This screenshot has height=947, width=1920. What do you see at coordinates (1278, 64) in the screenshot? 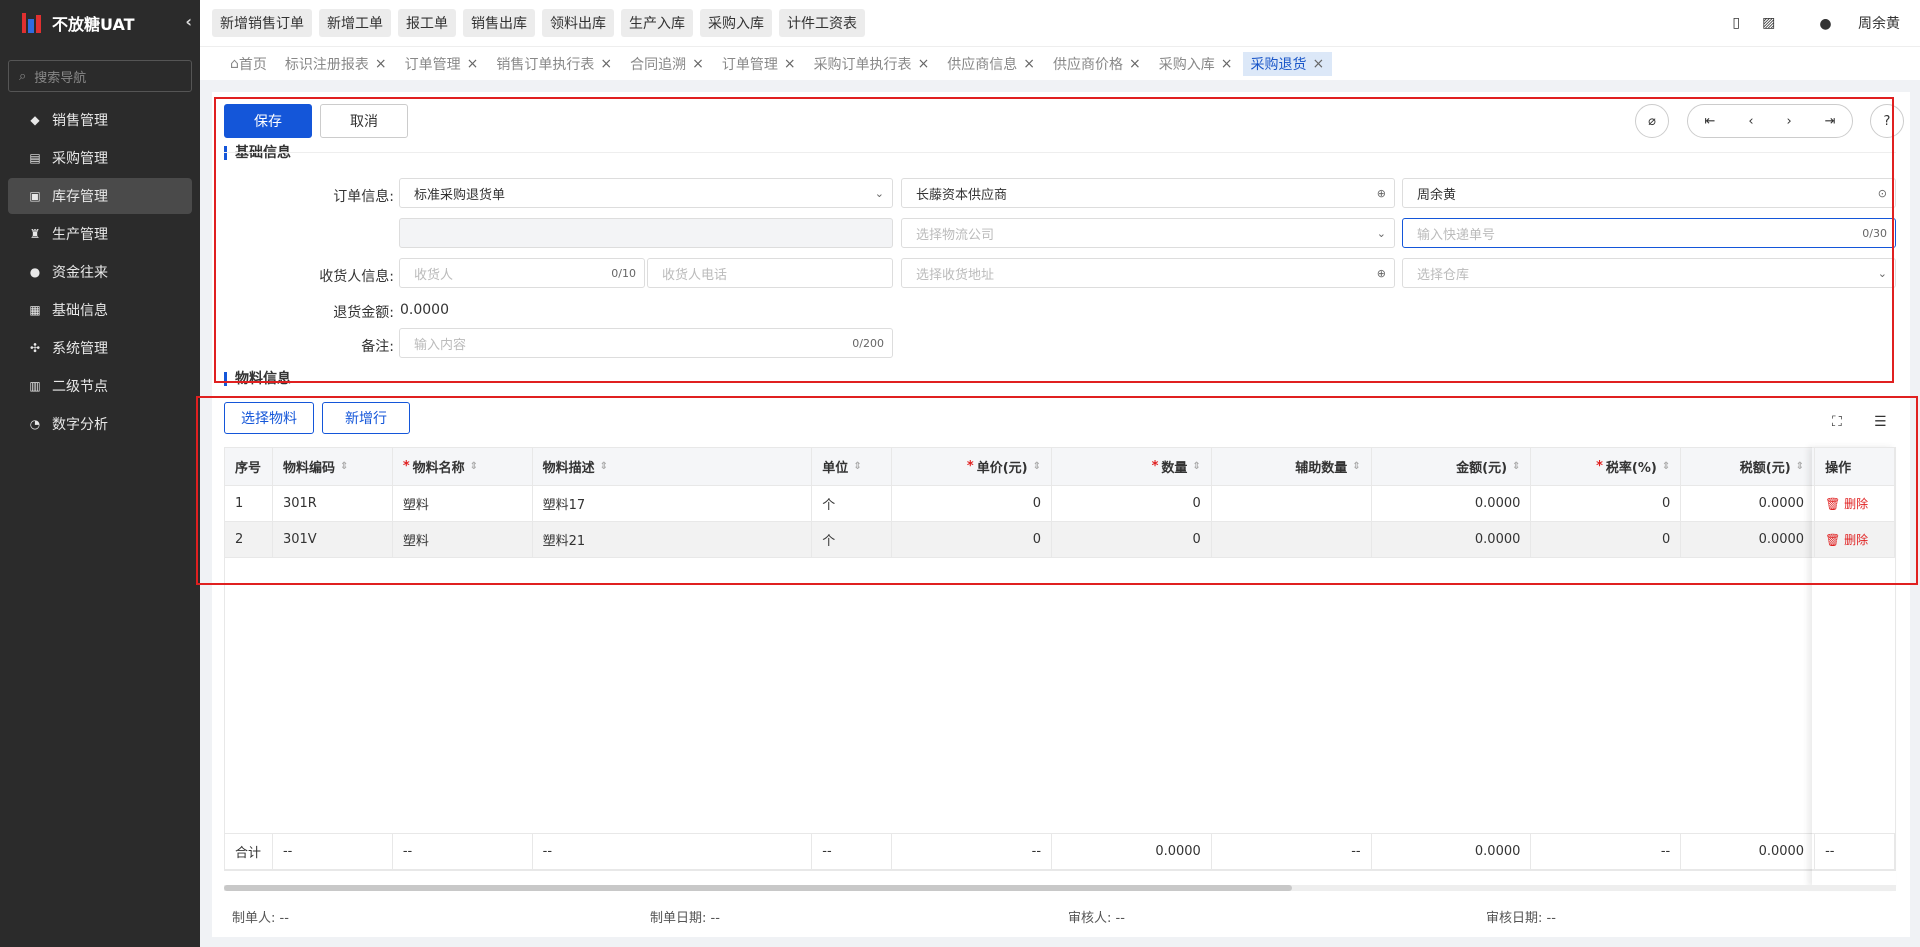
I see `tab-label: 采购退货` at bounding box center [1278, 64].